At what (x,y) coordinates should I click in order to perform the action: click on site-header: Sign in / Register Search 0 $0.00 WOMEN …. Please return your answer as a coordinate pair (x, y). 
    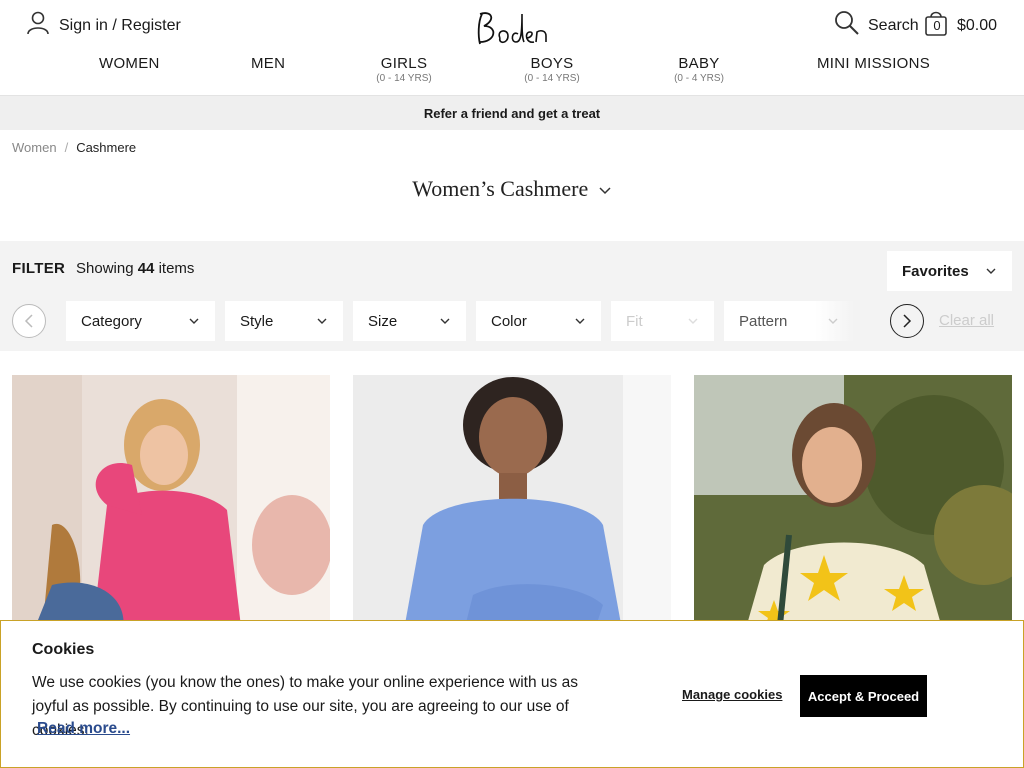
    Looking at the image, I should click on (512, 48).